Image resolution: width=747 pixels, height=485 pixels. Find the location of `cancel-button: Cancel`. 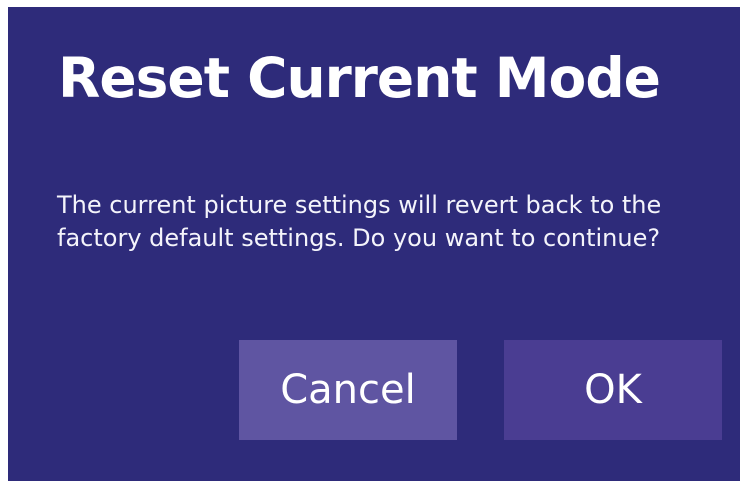

cancel-button: Cancel is located at coordinates (348, 390).